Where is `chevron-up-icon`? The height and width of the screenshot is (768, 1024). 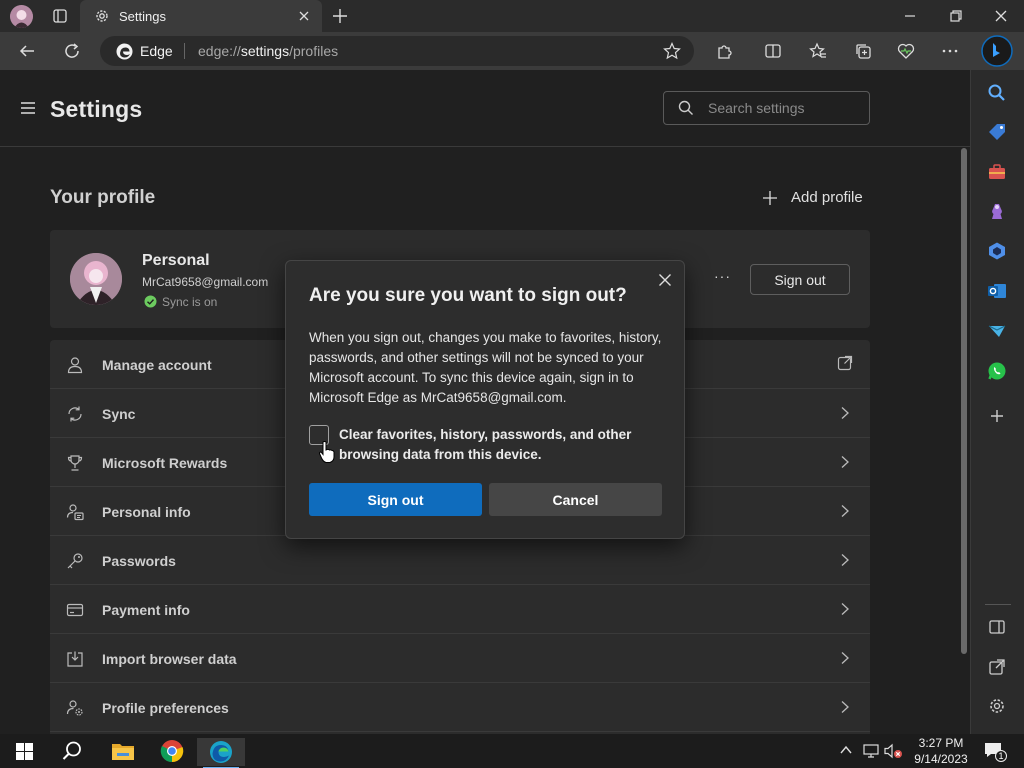 chevron-up-icon is located at coordinates (846, 750).